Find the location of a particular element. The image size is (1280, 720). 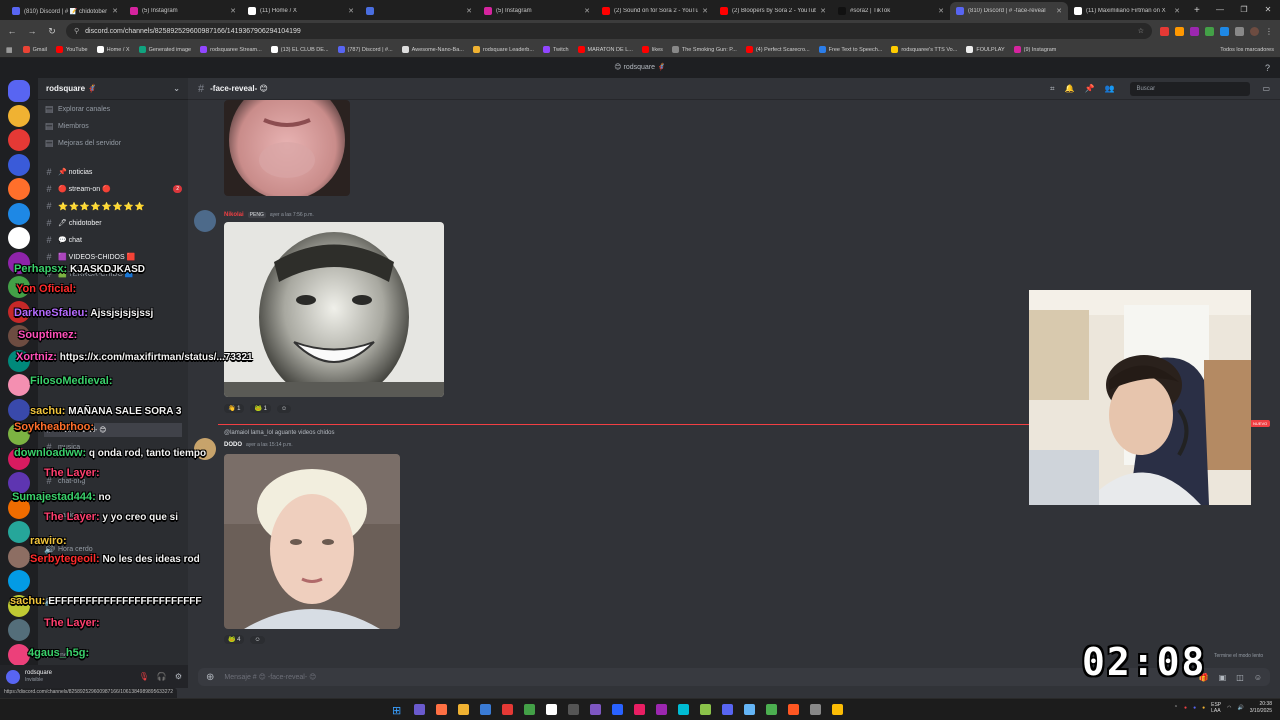

text-channel: # 🖊 chidotober is located at coordinates (113, 223).